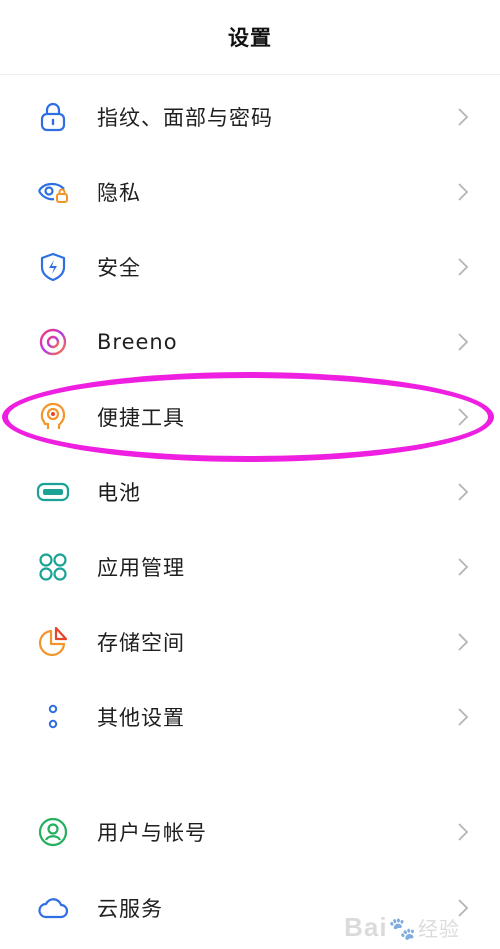  What do you see at coordinates (53, 642) in the screenshot?
I see `storage-pie-icon` at bounding box center [53, 642].